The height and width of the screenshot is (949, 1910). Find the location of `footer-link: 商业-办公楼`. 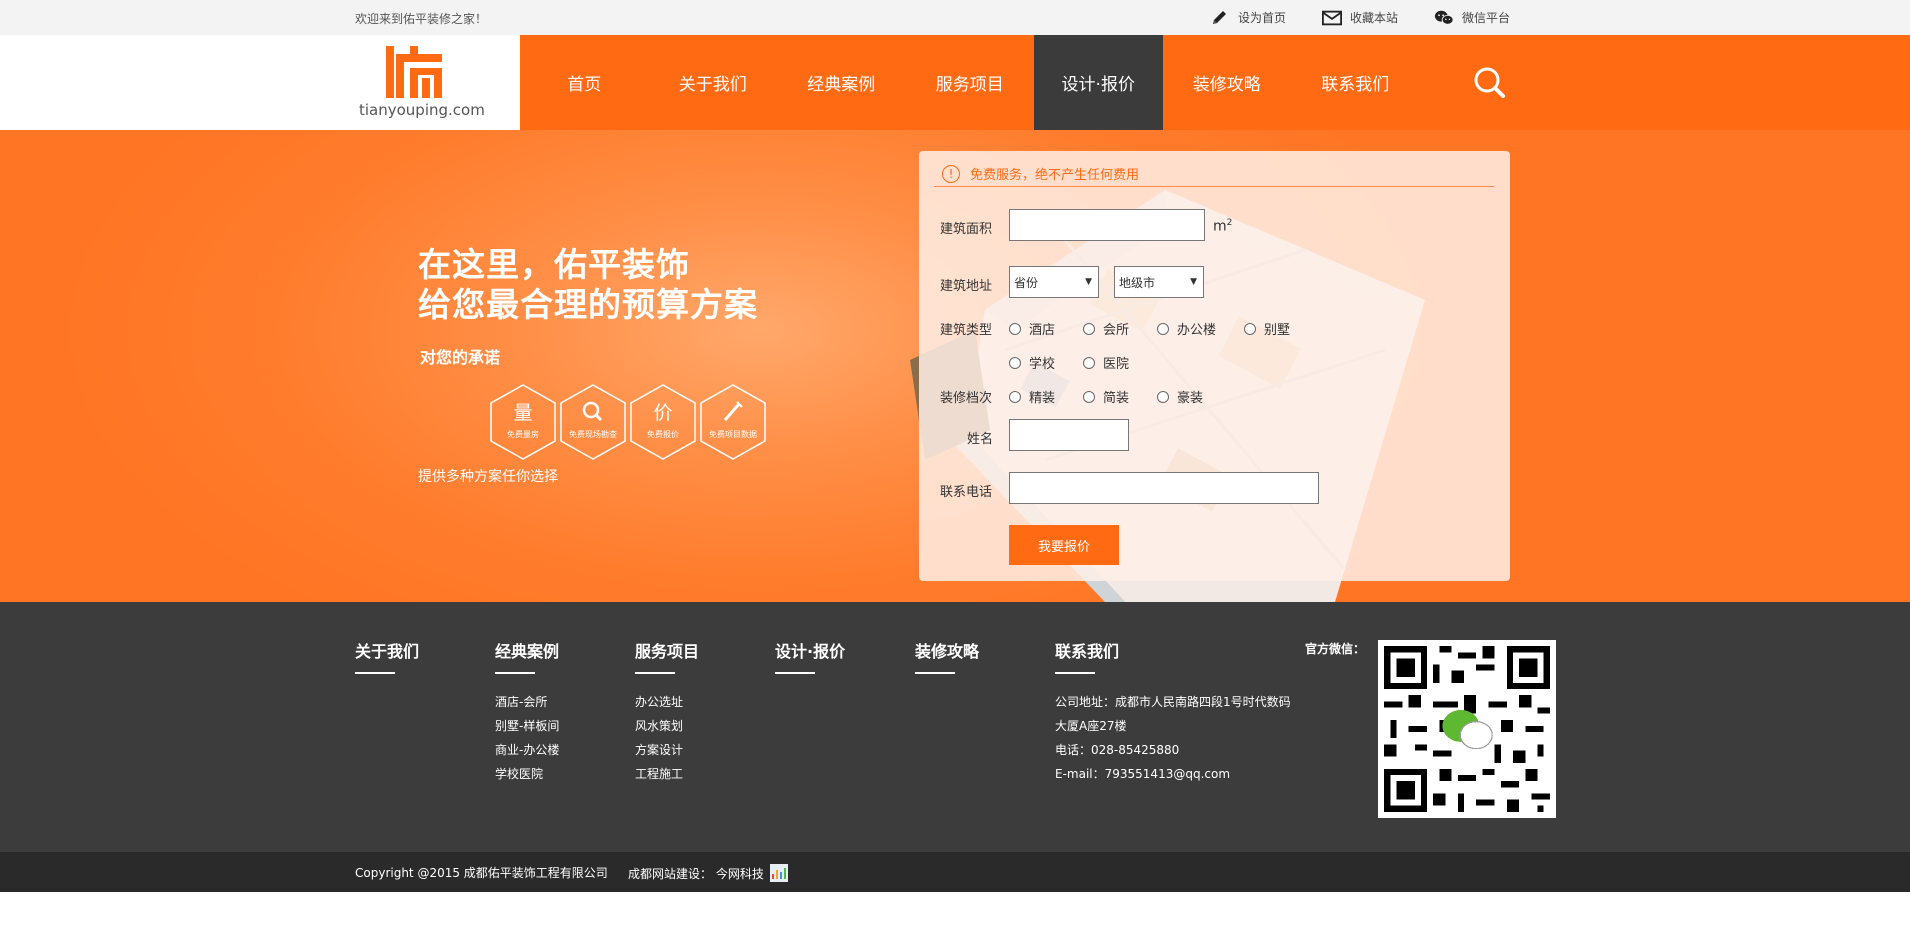

footer-link: 商业-办公楼 is located at coordinates (527, 750).